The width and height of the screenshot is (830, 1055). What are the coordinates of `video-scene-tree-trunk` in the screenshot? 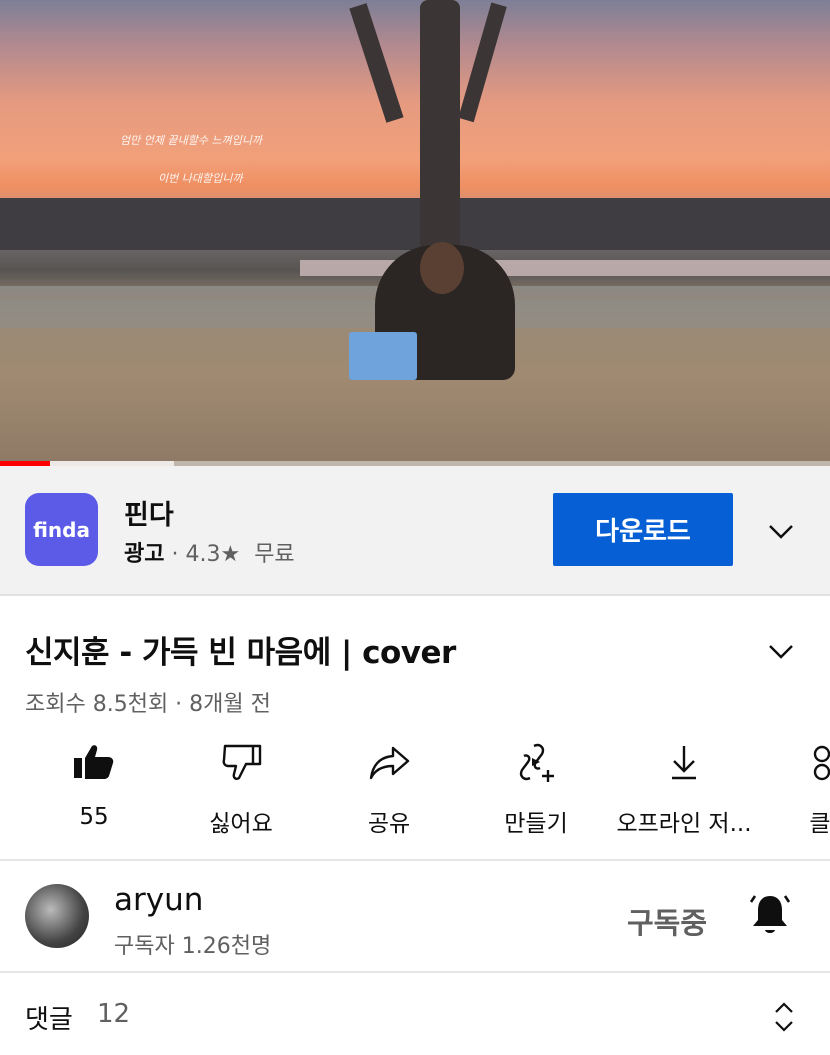 It's located at (440, 125).